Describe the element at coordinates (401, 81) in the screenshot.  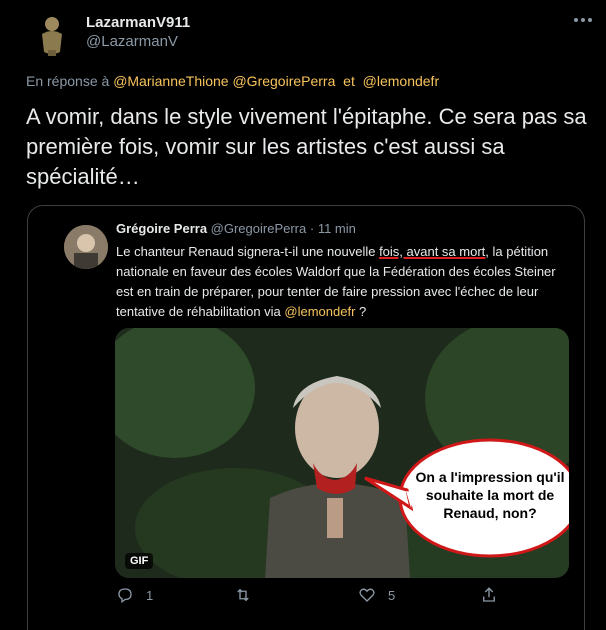
I see `mention-lemonde: @lemondefr` at that location.